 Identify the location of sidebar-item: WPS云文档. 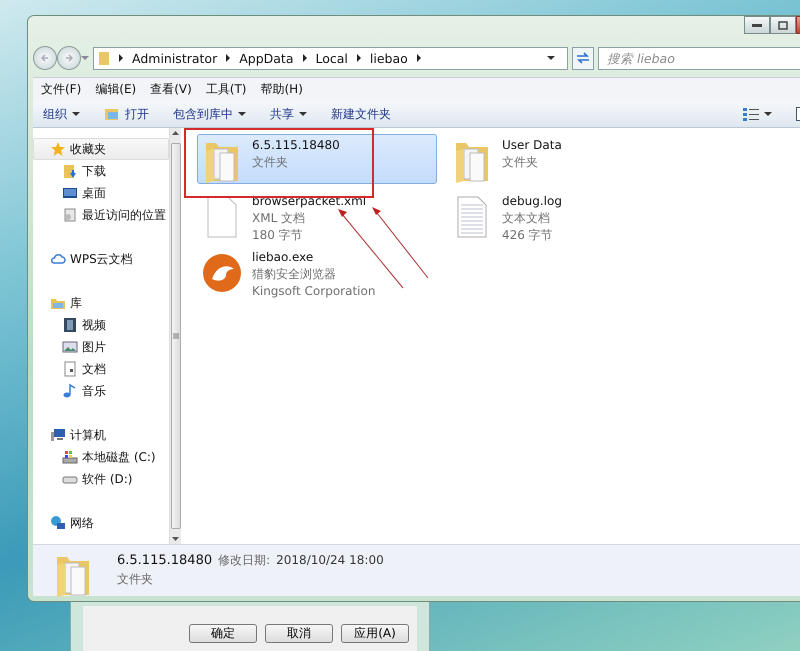
(101, 259).